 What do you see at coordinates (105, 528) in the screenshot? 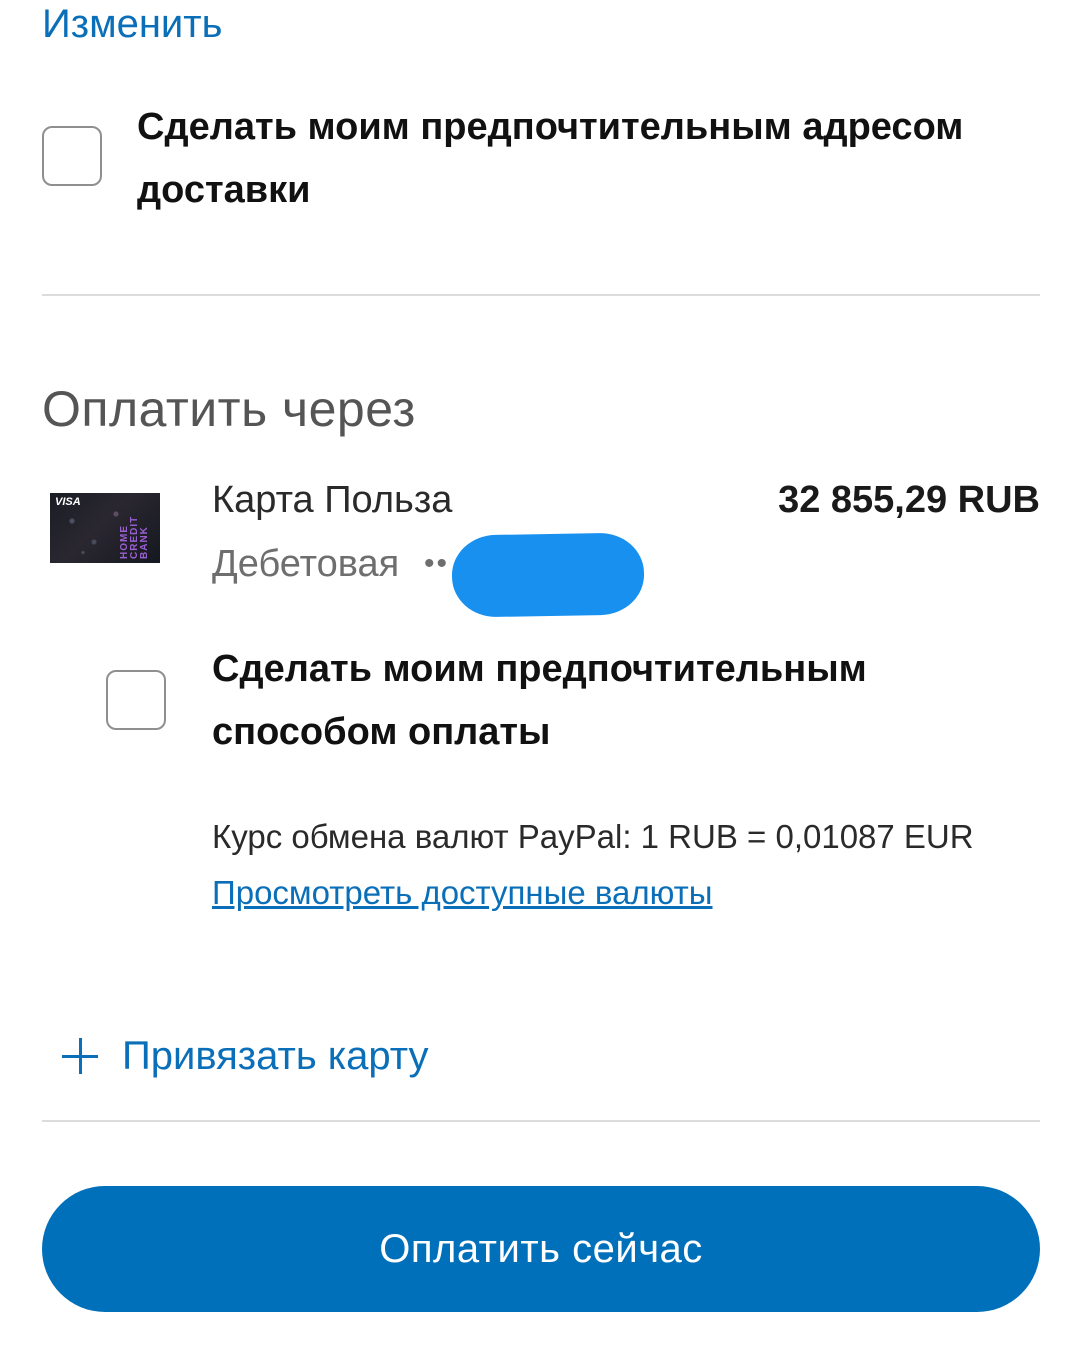
I see `card-thumbnail: VISA HOME CREDIT BANK` at bounding box center [105, 528].